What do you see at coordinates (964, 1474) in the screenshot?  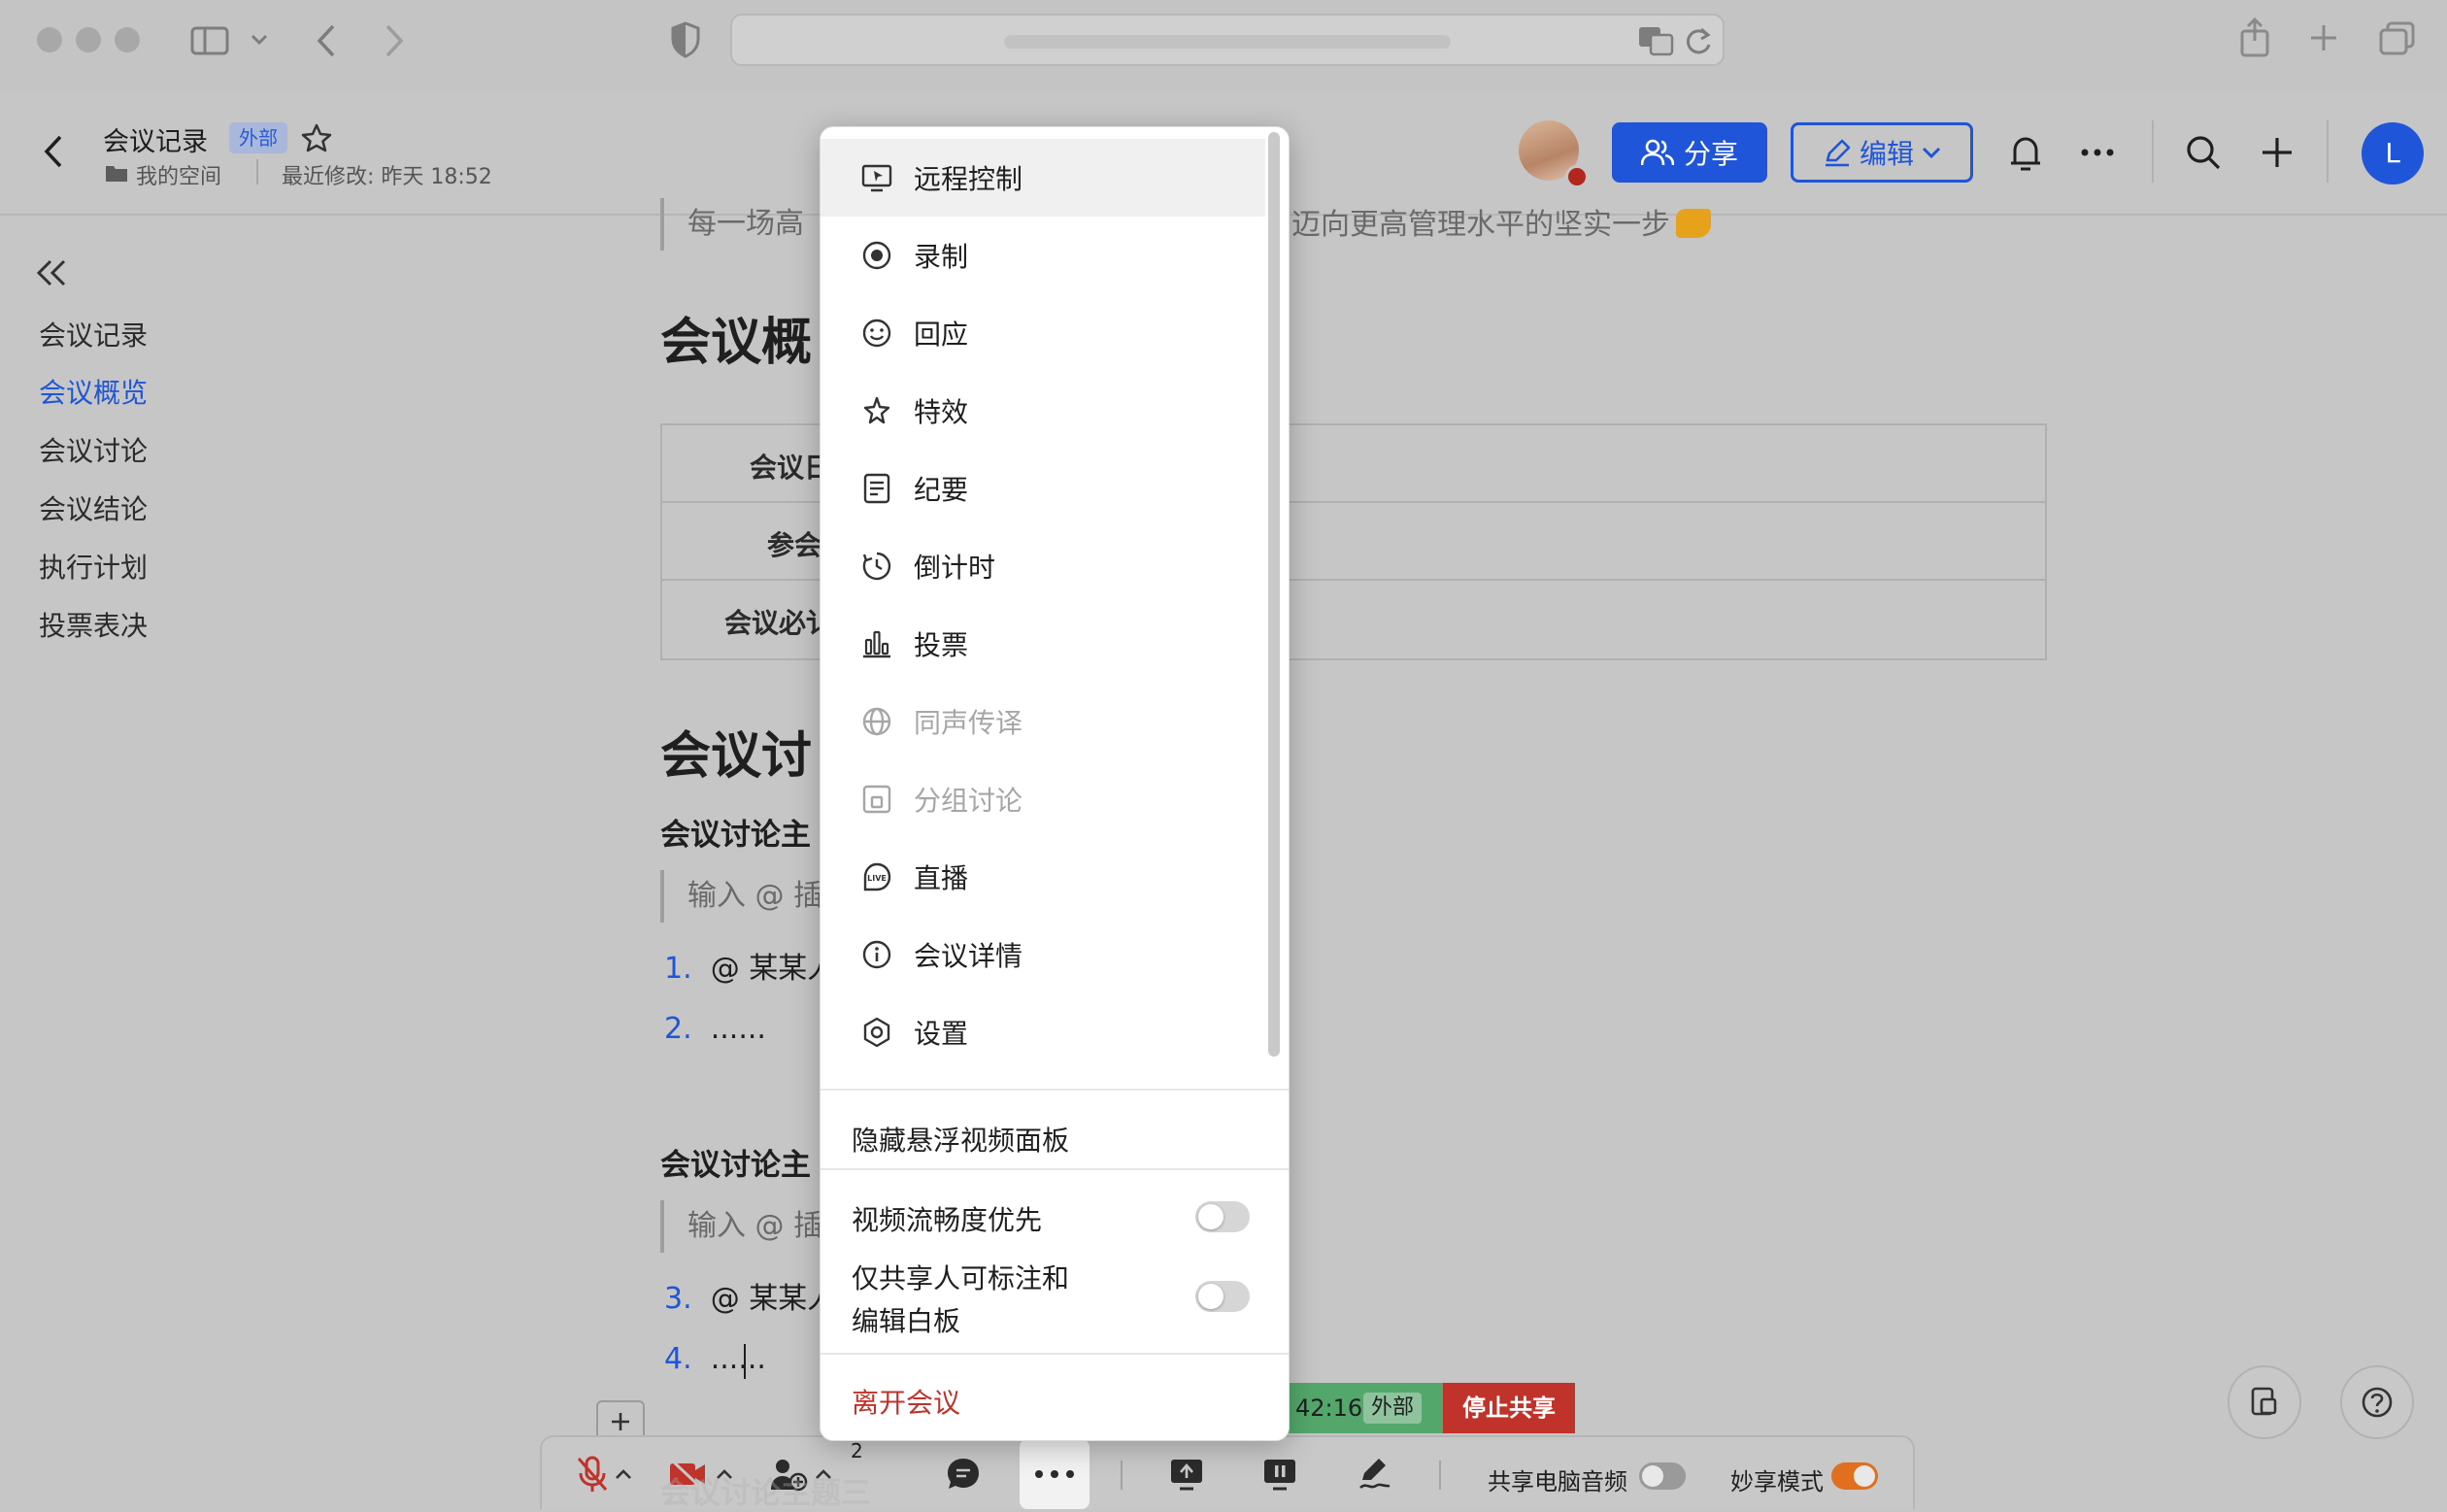 I see `chat-icon` at bounding box center [964, 1474].